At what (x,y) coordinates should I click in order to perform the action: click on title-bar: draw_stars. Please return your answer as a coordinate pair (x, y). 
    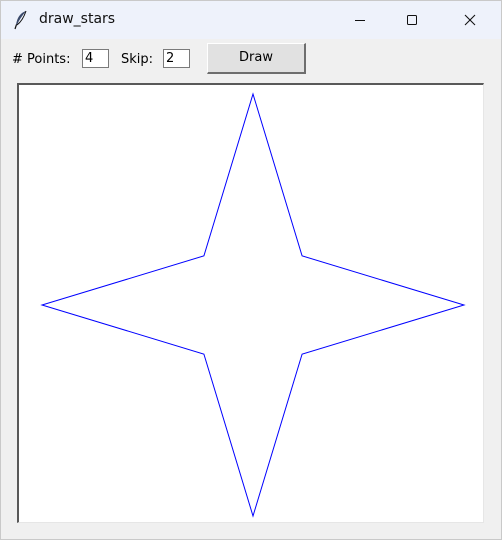
    Looking at the image, I should click on (251, 20).